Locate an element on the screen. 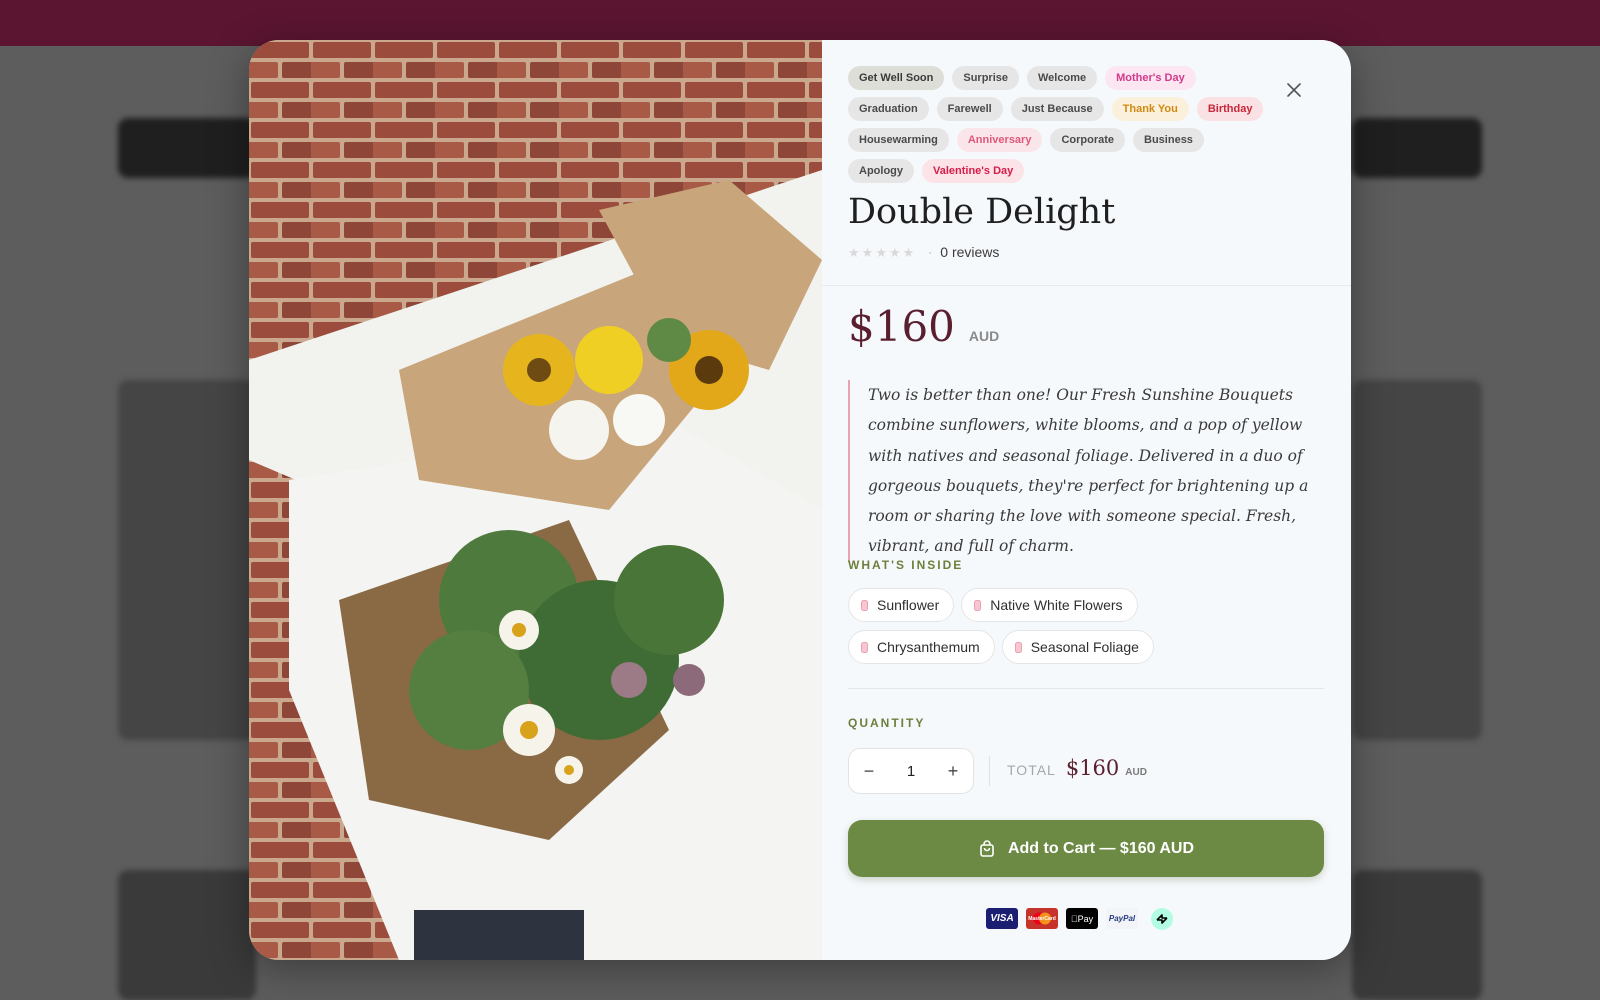 The image size is (1600, 1000). close-button is located at coordinates (1294, 90).